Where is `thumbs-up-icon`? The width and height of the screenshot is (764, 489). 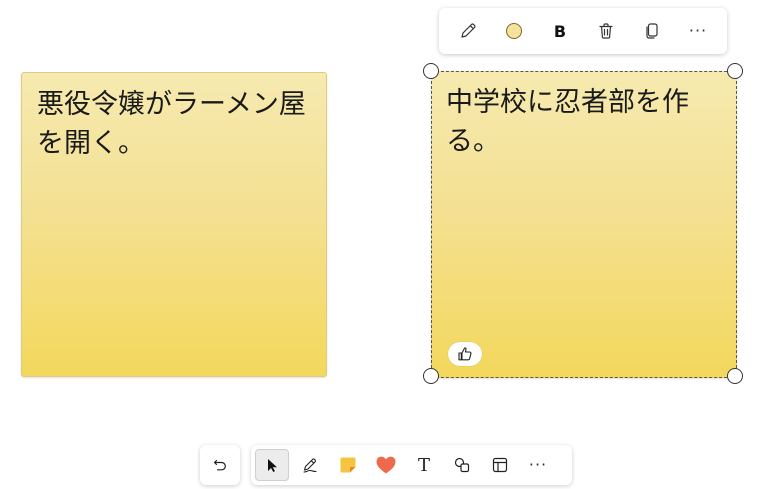 thumbs-up-icon is located at coordinates (465, 354).